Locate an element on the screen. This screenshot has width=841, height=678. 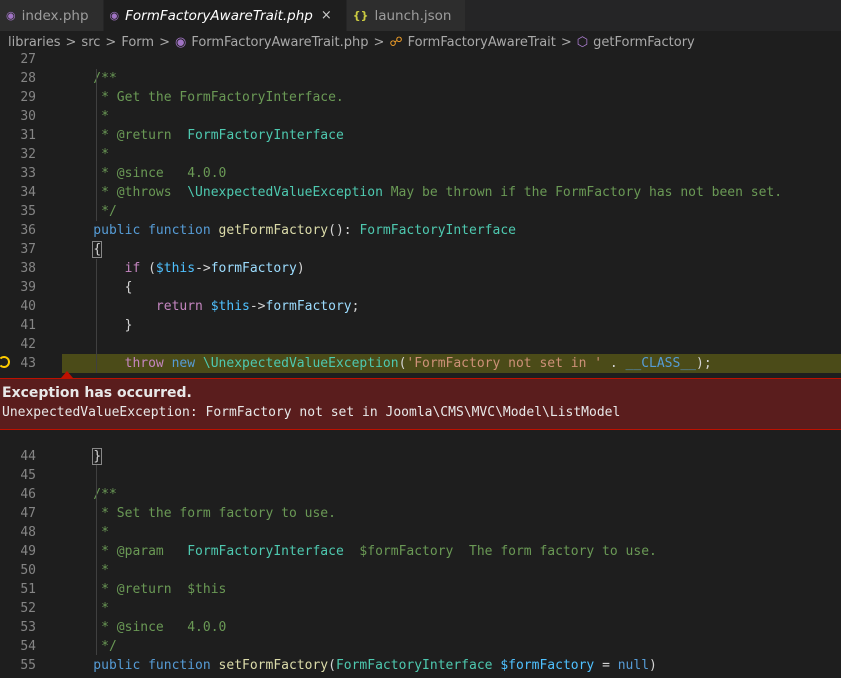
code-token: throw is located at coordinates (117, 363).